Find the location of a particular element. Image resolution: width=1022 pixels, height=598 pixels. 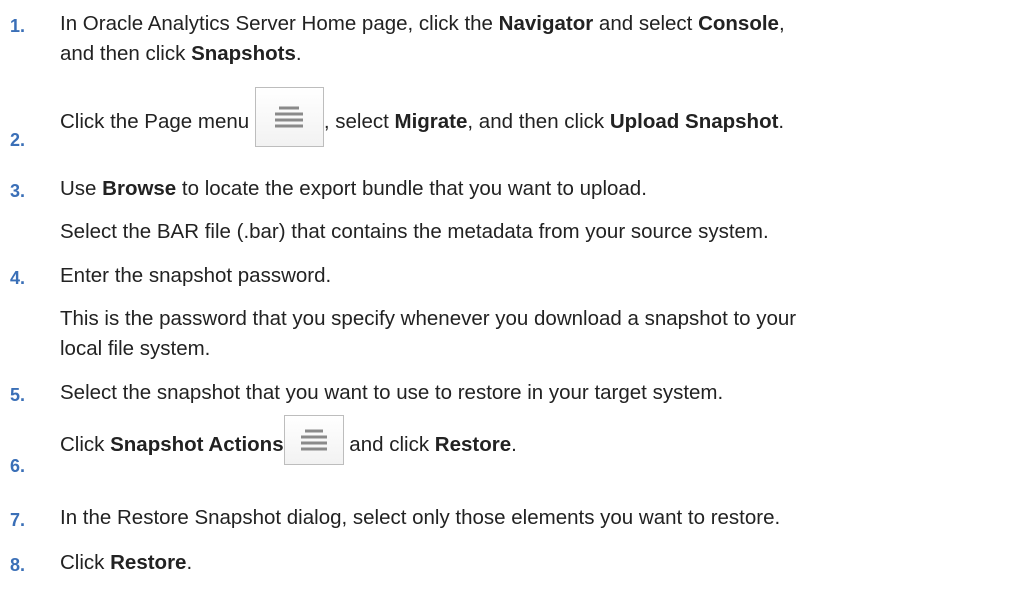

step-number: 7. is located at coordinates (18, 520).